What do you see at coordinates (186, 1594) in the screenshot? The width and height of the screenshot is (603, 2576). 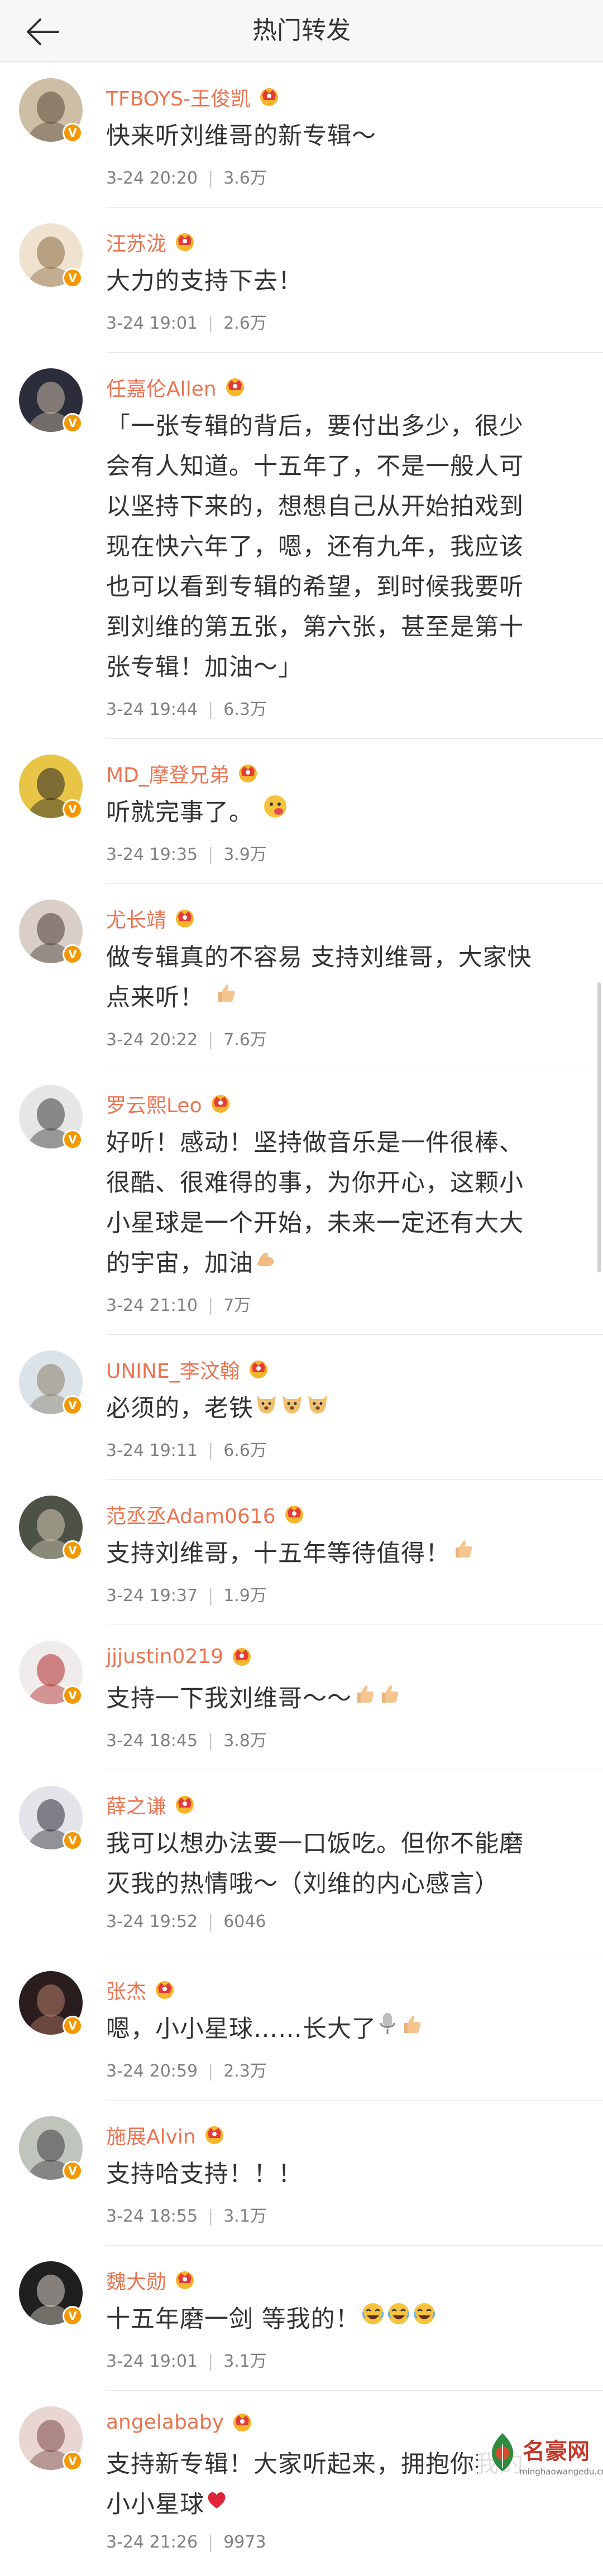 I see `post-meta: 3-24 19:37 | 1.9万` at bounding box center [186, 1594].